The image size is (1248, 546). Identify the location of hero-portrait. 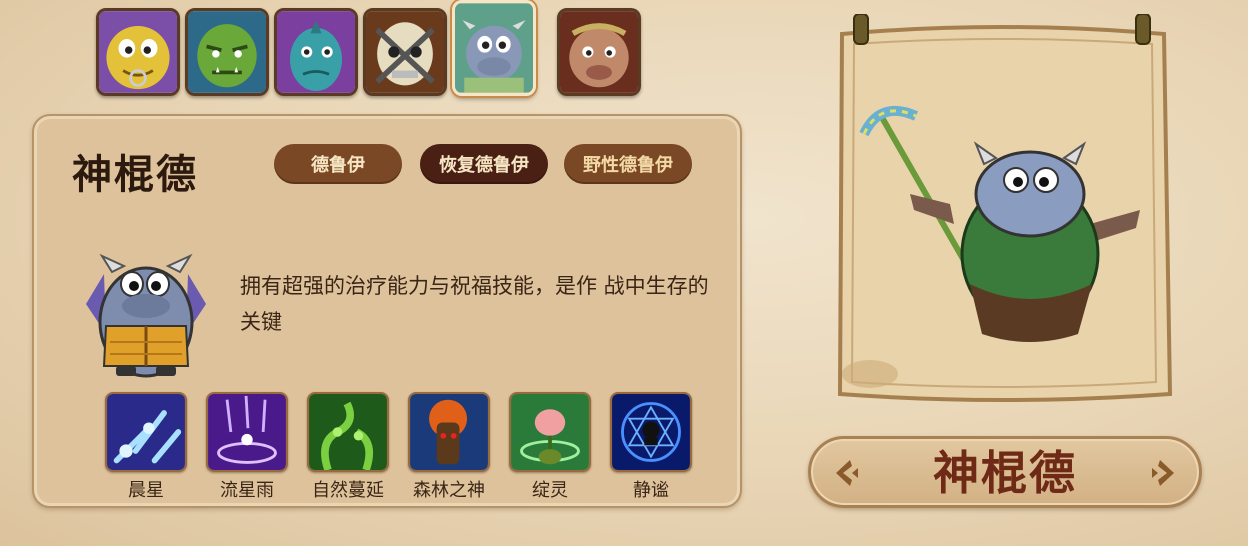
(146, 312).